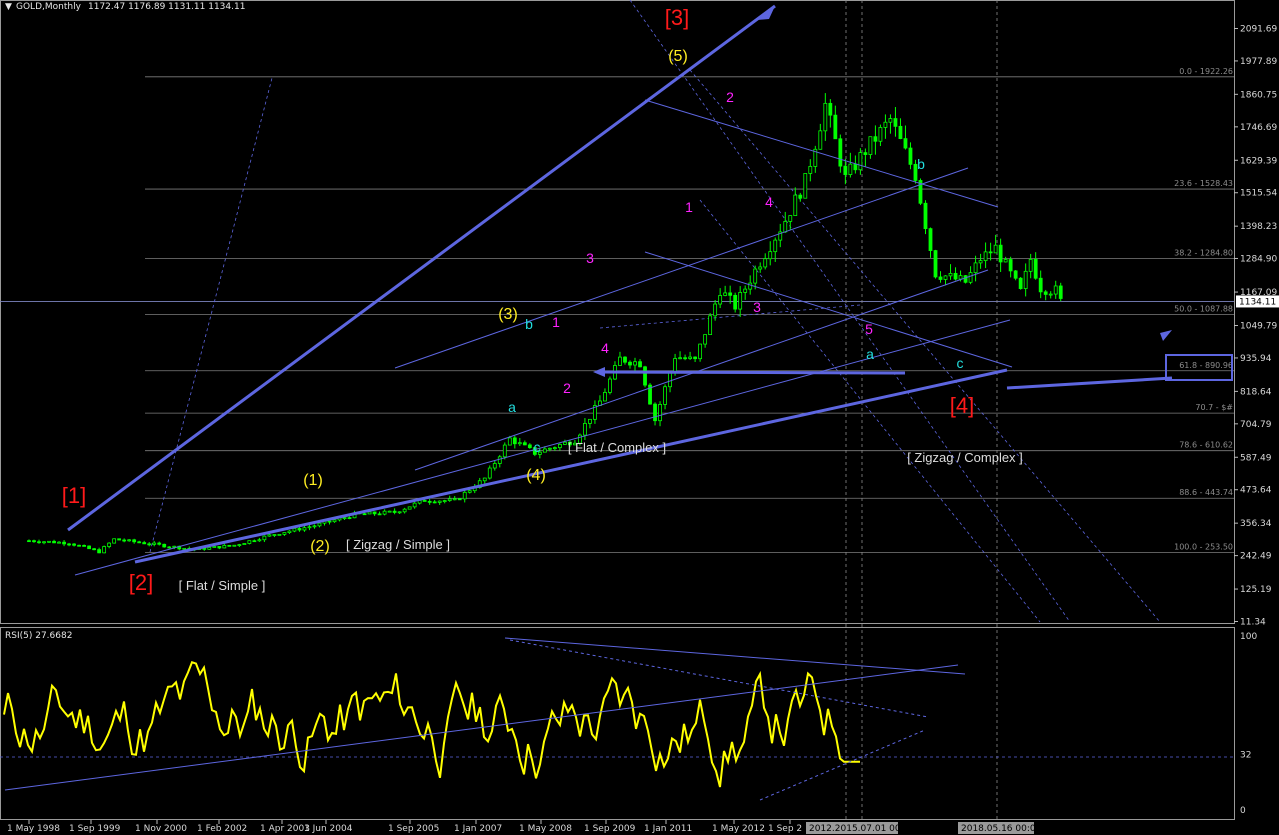 Image resolution: width=1279 pixels, height=835 pixels. Describe the element at coordinates (95, 829) in the screenshot. I see `x-tick-label: 1 Sep 1999` at that location.